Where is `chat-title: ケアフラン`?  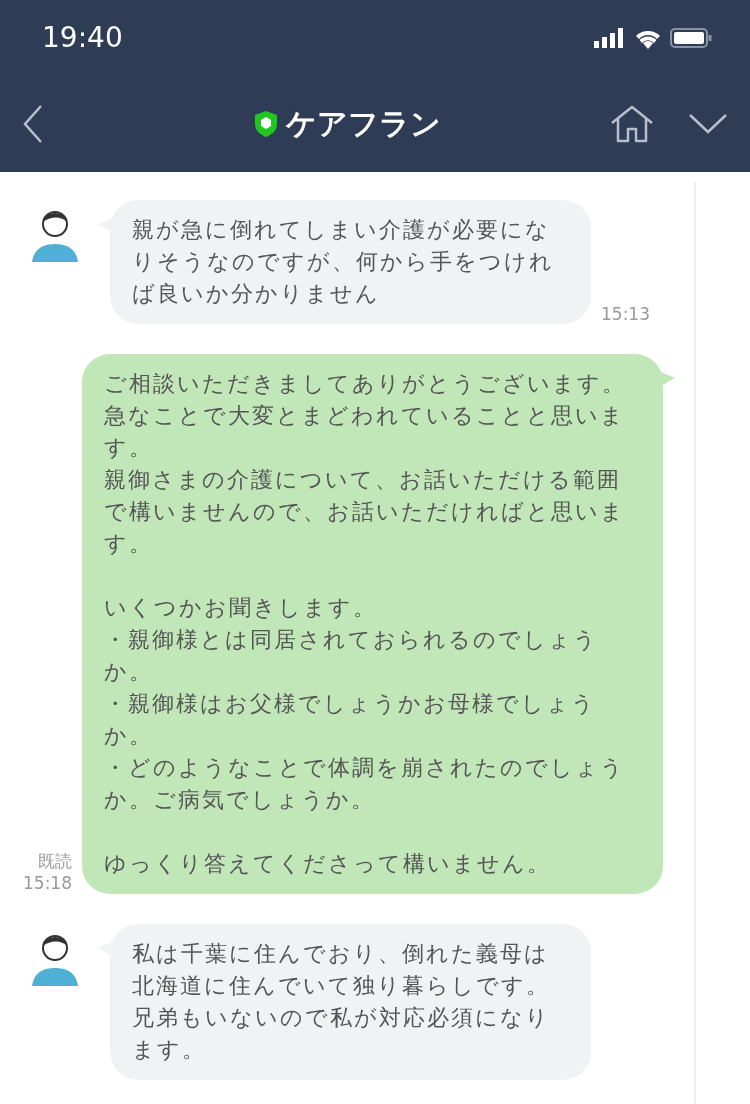
chat-title: ケアフラン is located at coordinates (363, 124).